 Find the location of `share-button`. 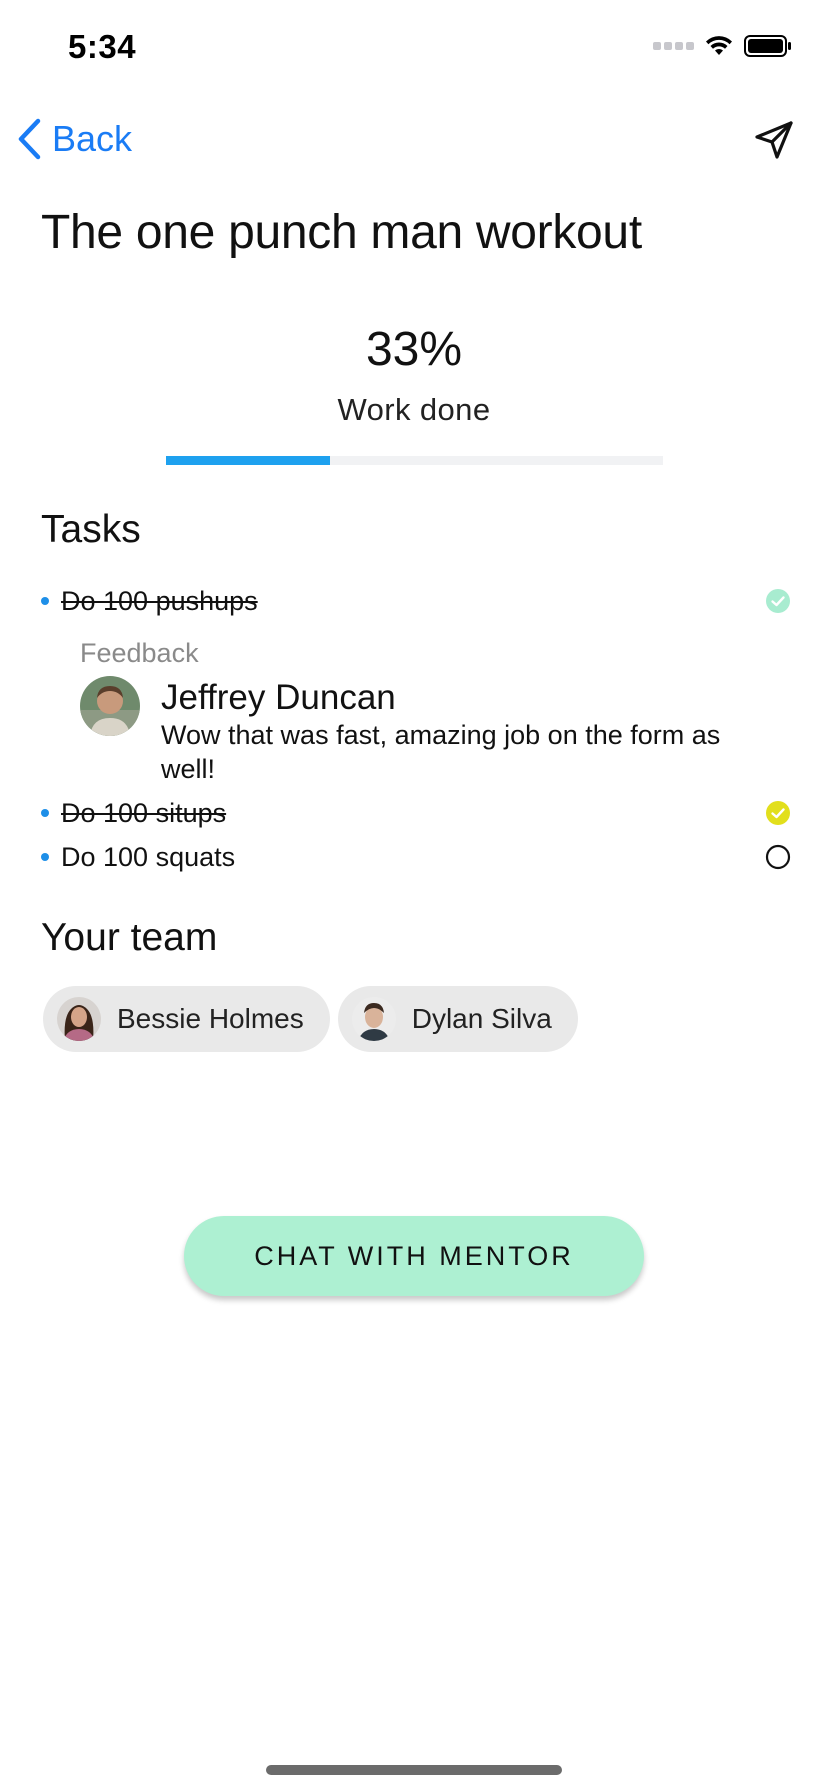

share-button is located at coordinates (774, 142).